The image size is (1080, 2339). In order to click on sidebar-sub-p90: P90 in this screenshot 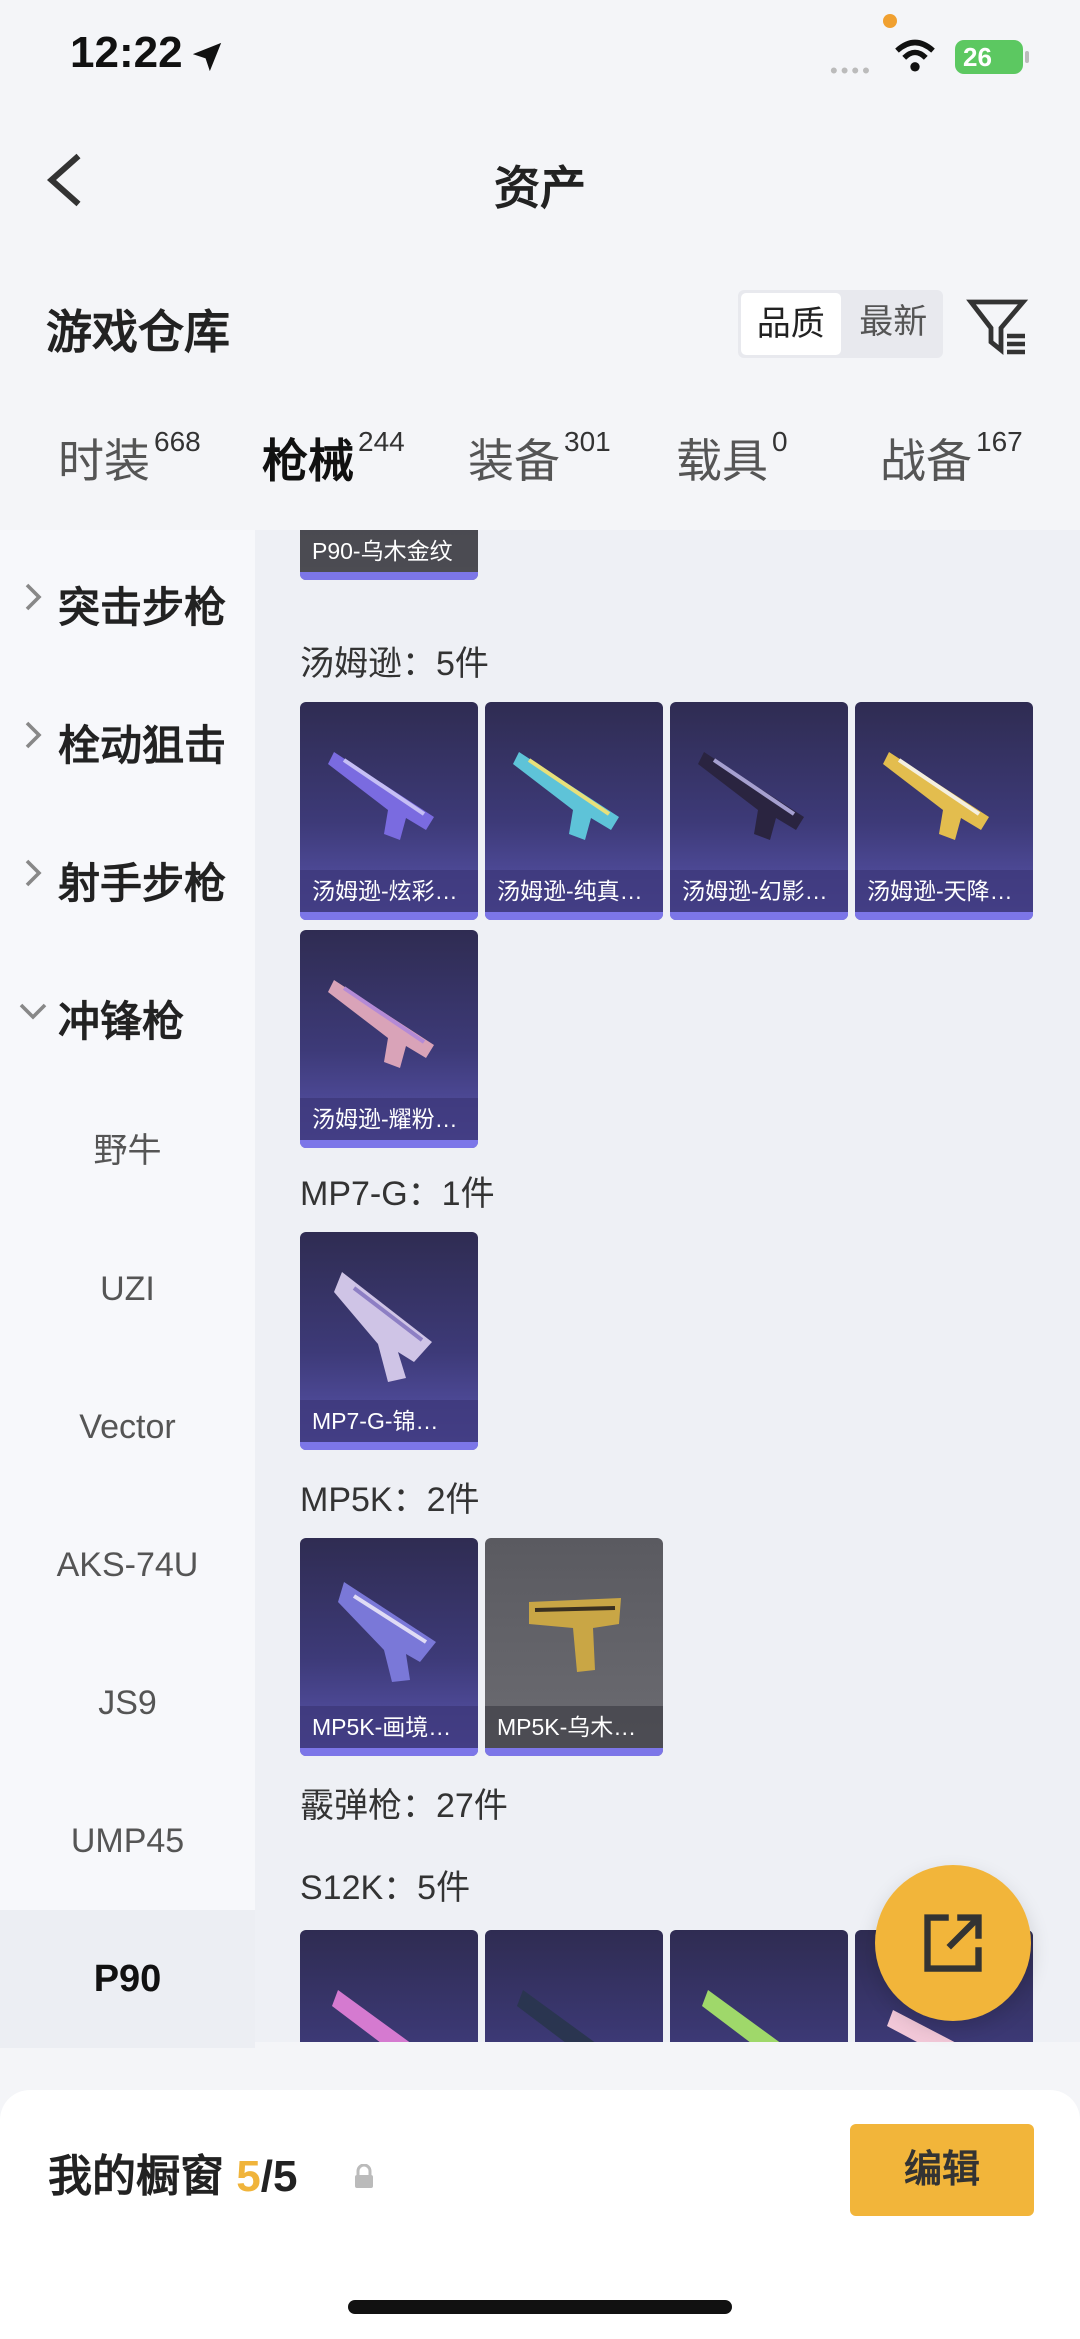, I will do `click(127, 1979)`.